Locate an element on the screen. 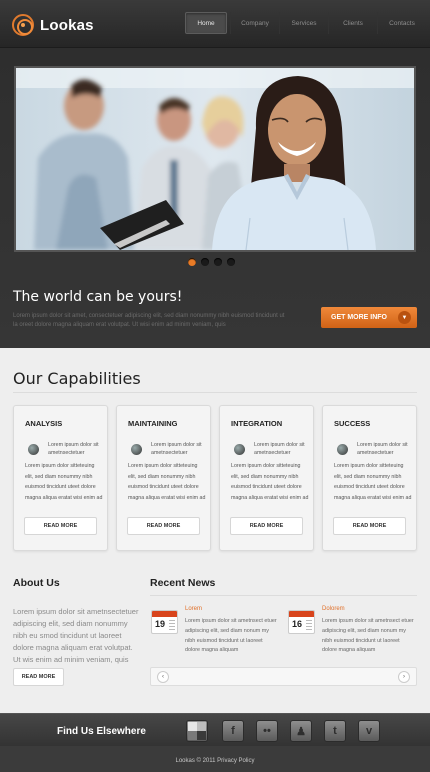 This screenshot has height=772, width=430. nav-item-services: Services is located at coordinates (303, 23).